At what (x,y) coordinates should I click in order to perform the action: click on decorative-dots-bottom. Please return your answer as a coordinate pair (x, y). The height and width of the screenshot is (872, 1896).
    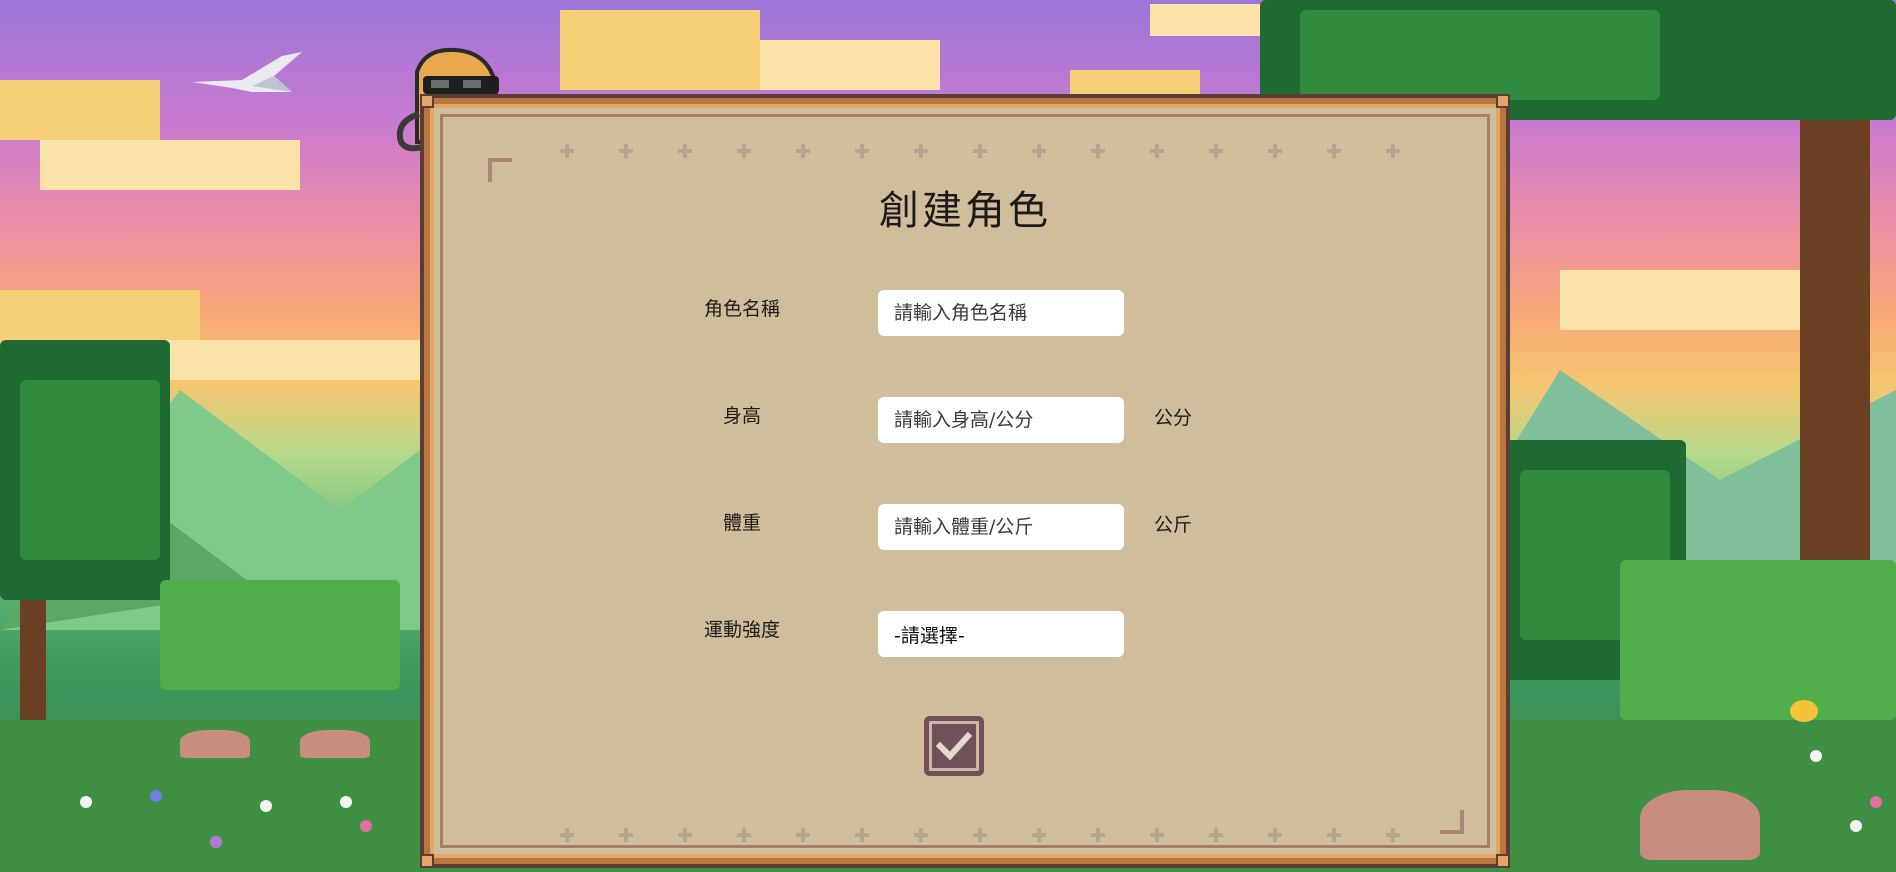
    Looking at the image, I should click on (980, 835).